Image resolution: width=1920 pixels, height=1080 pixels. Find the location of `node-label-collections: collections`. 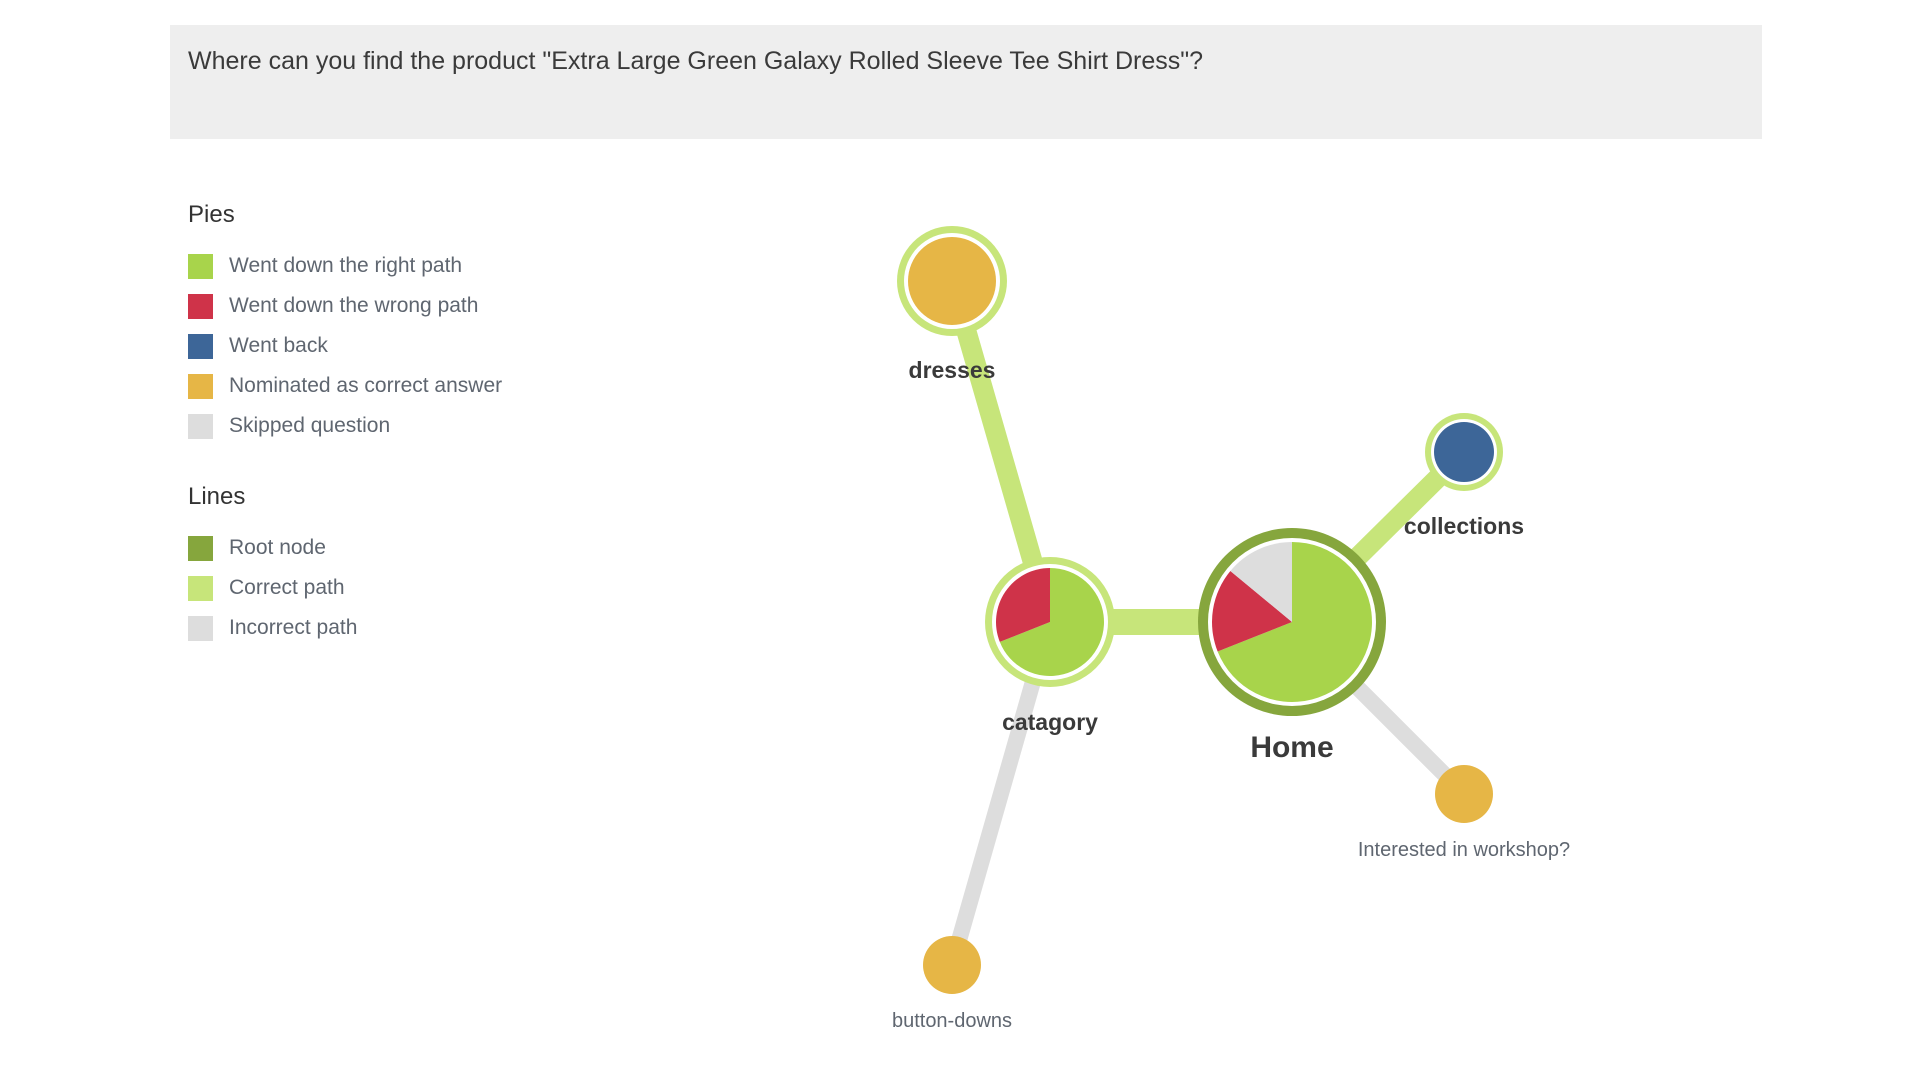

node-label-collections: collections is located at coordinates (1464, 526).